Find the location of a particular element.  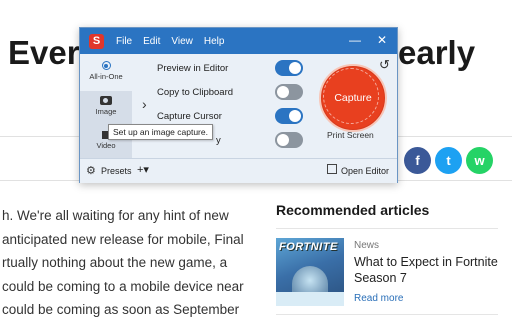

option-label: Preview in Editor is located at coordinates (193, 68).